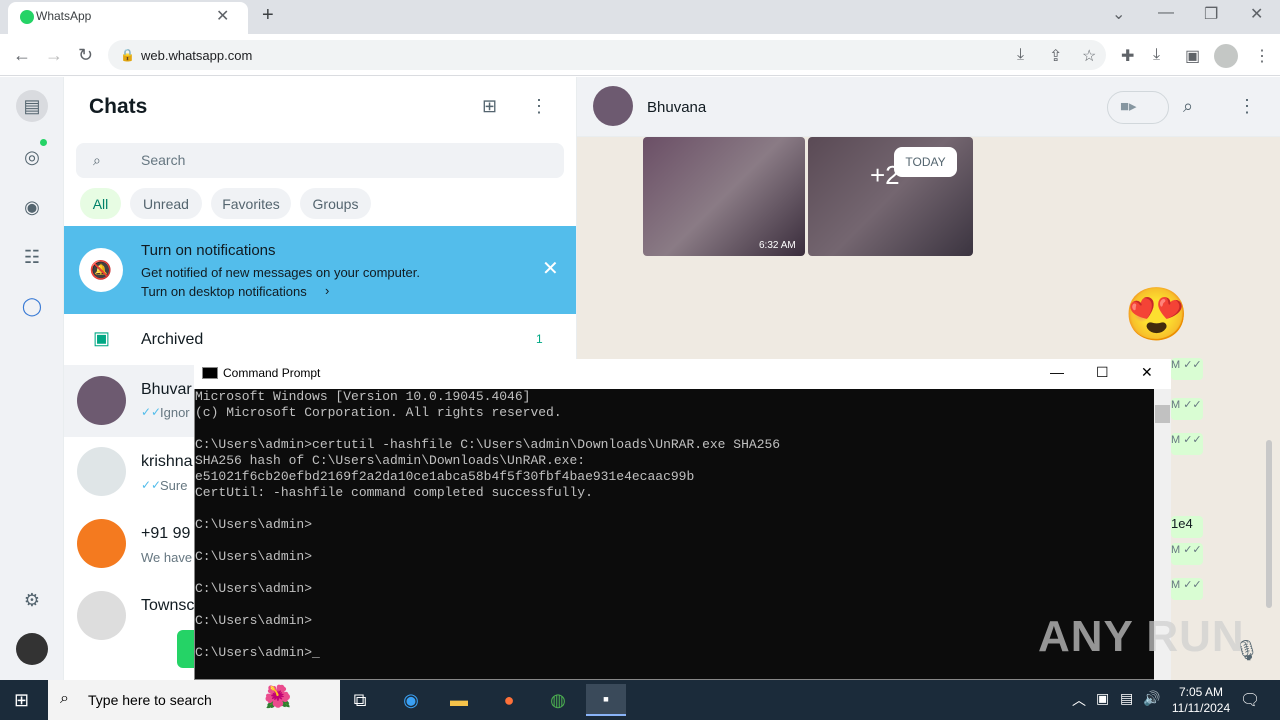 This screenshot has width=1280, height=720. Describe the element at coordinates (27, 17) in the screenshot. I see `whatsapp-favicon-icon` at that location.